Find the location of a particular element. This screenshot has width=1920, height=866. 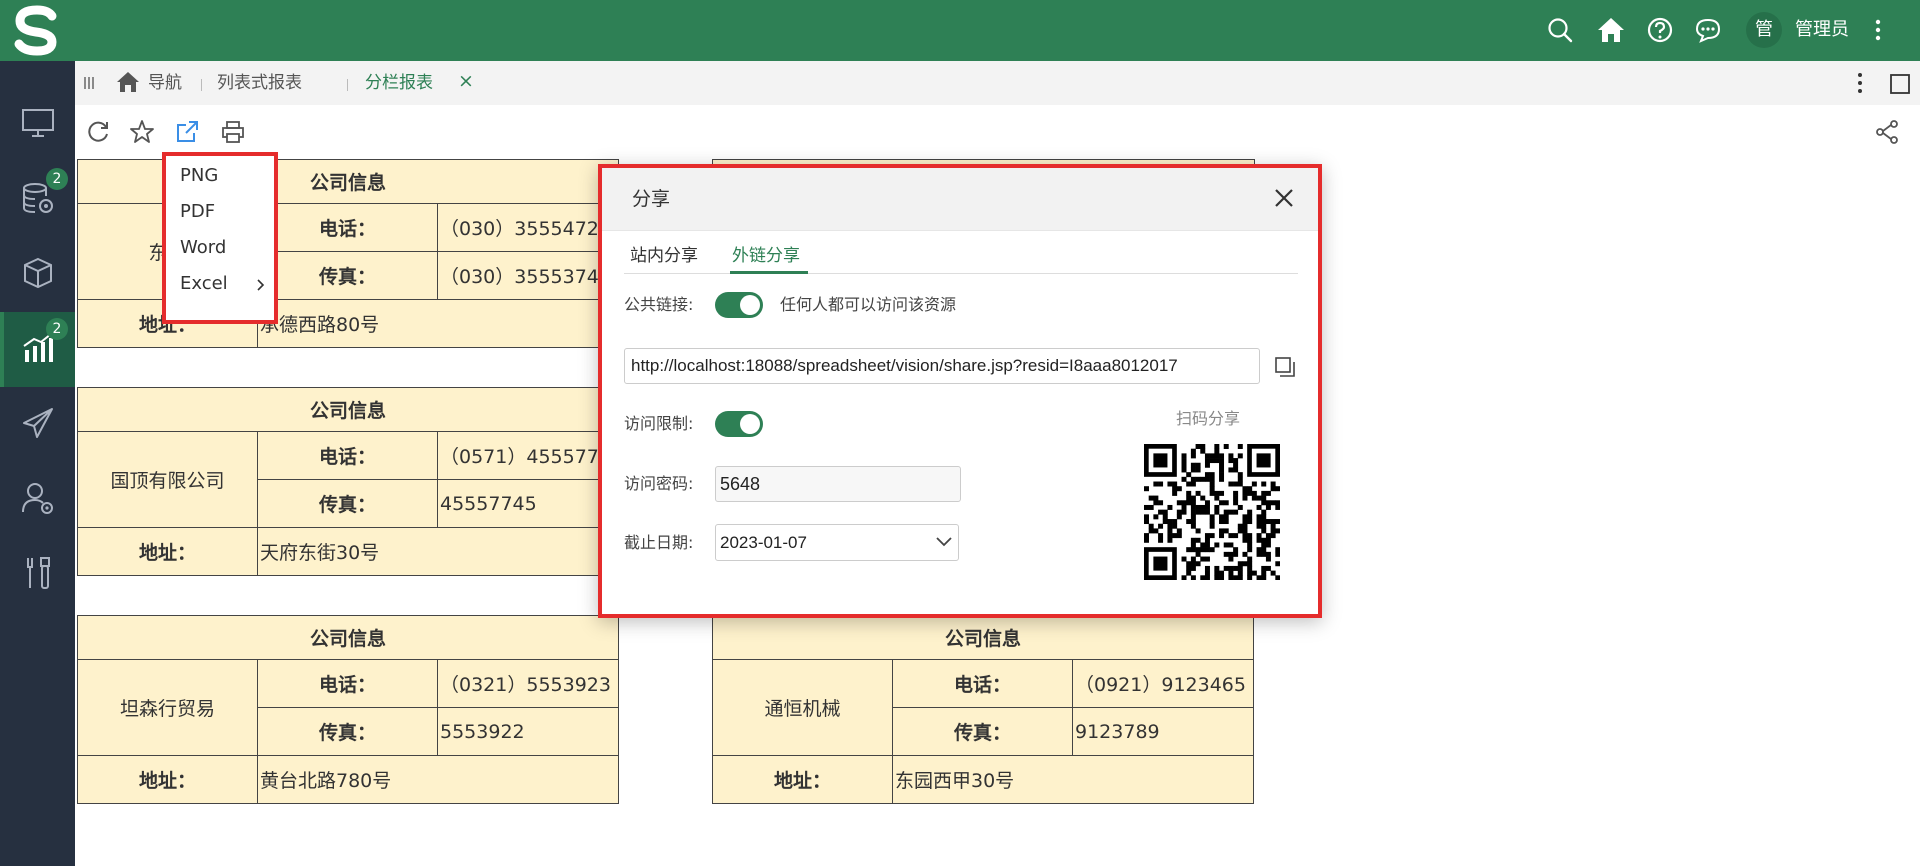

sidebar-item-send is located at coordinates (37, 424).